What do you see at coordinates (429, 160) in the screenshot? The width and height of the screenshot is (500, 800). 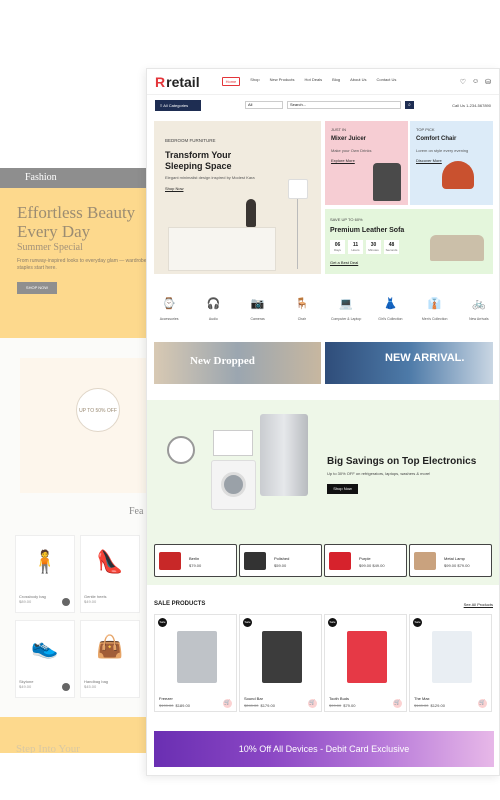 I see `tile-link: Discover More` at bounding box center [429, 160].